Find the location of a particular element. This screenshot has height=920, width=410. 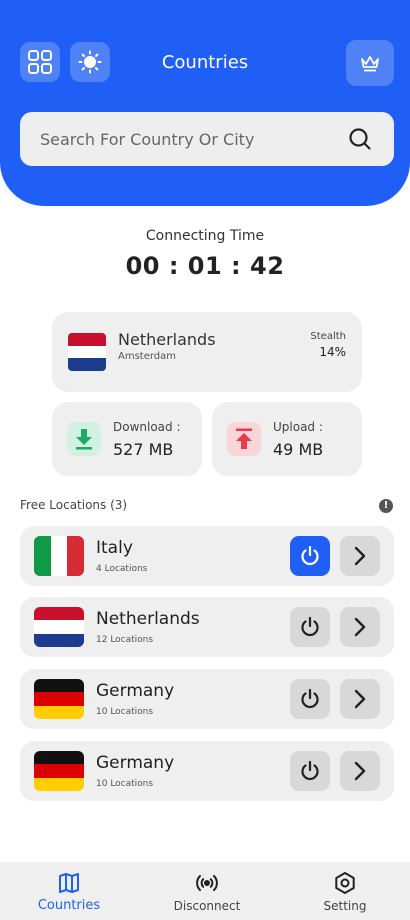

location-row-italy: Italy 4 Locations is located at coordinates (207, 556).